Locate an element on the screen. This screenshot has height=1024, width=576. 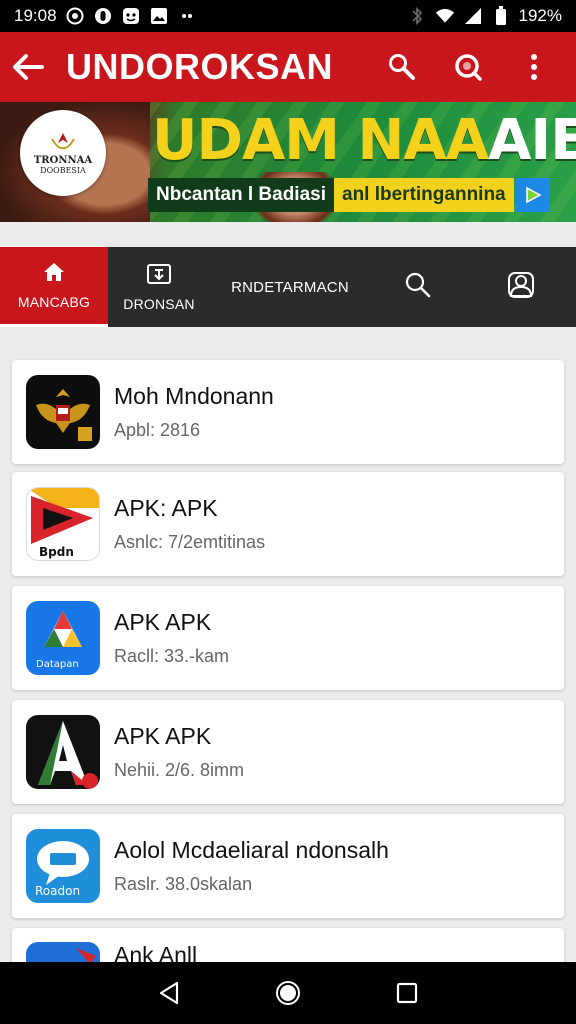
nav-recents-icon is located at coordinates (407, 993).